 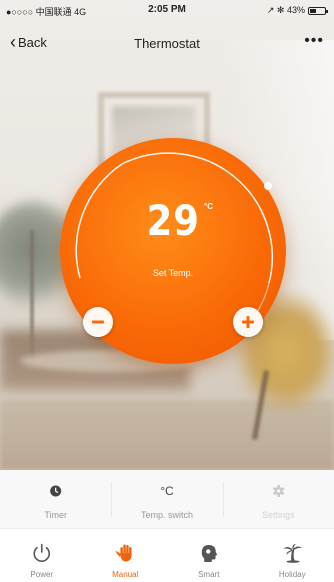 I want to click on set-temp-label: Set Temp., so click(x=173, y=273).